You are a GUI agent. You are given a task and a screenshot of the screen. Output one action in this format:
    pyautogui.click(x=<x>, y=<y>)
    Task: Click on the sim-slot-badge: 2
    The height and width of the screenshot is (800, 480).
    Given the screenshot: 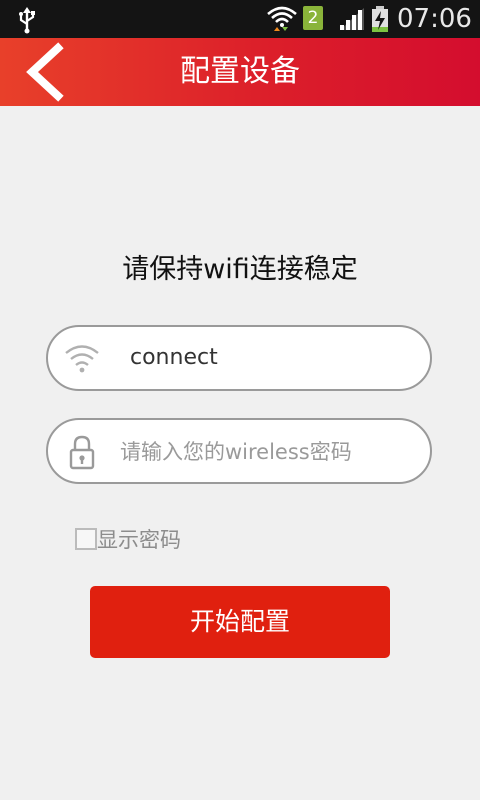 What is the action you would take?
    pyautogui.click(x=313, y=18)
    